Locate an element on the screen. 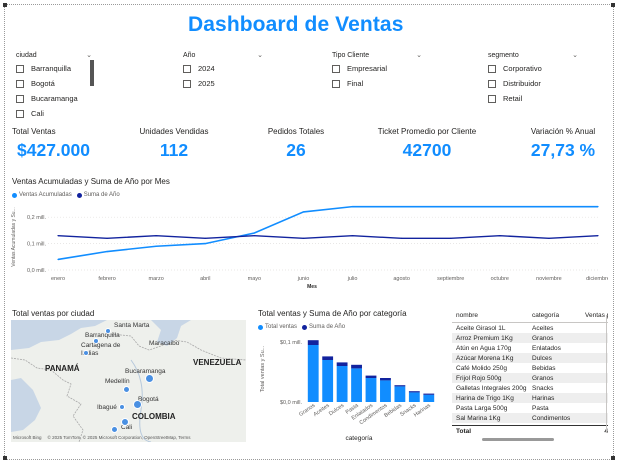 The height and width of the screenshot is (466, 622). slicer-option: Final is located at coordinates (377, 83).